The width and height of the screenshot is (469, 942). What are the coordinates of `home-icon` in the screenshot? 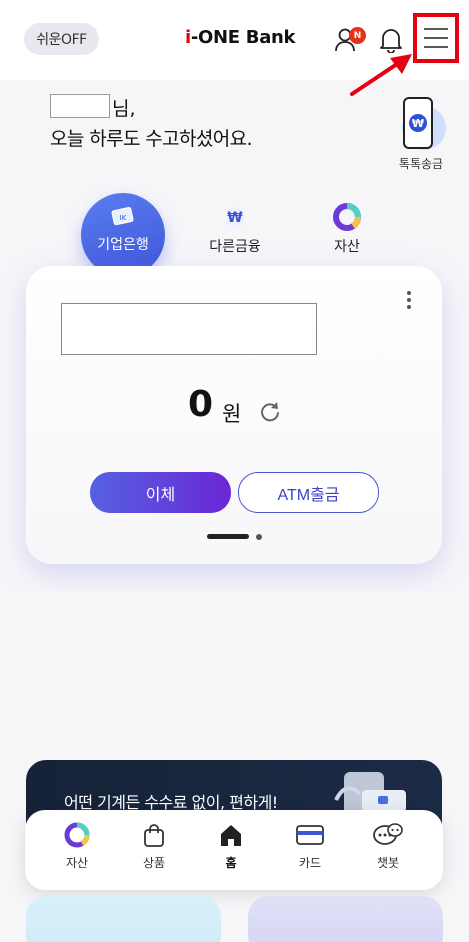 It's located at (231, 835).